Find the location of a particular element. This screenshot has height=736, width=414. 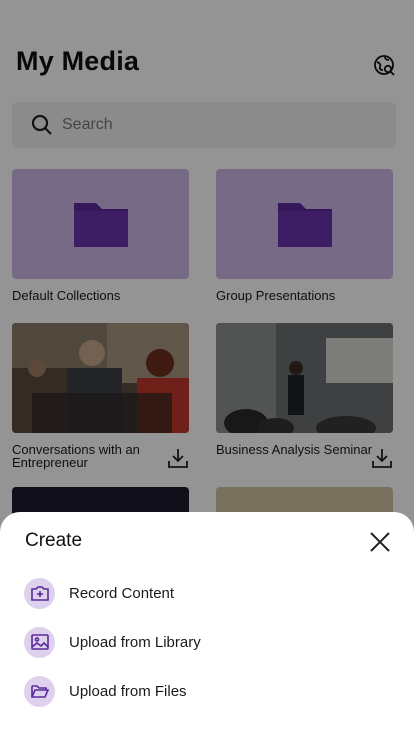

camera-plus-icon is located at coordinates (39, 593).